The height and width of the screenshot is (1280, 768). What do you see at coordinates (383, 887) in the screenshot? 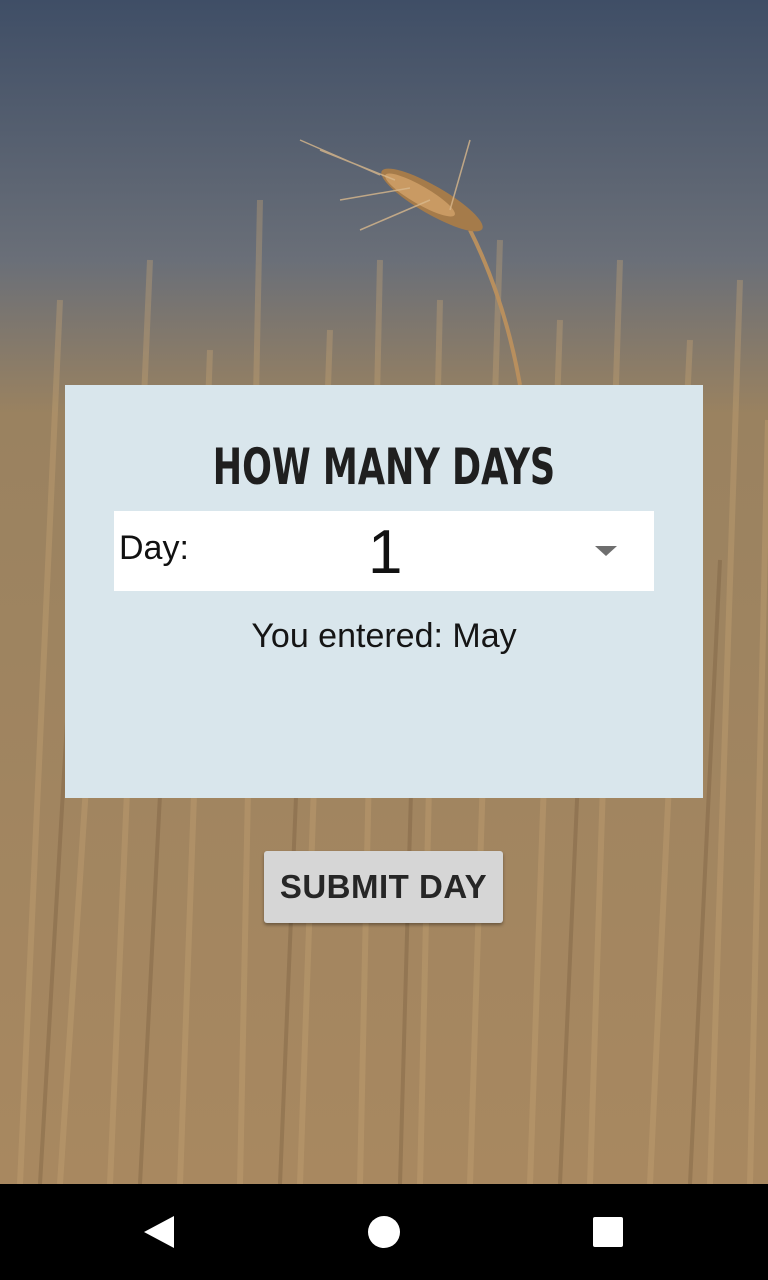
I see `submit-day-button: SUBMIT DAY` at bounding box center [383, 887].